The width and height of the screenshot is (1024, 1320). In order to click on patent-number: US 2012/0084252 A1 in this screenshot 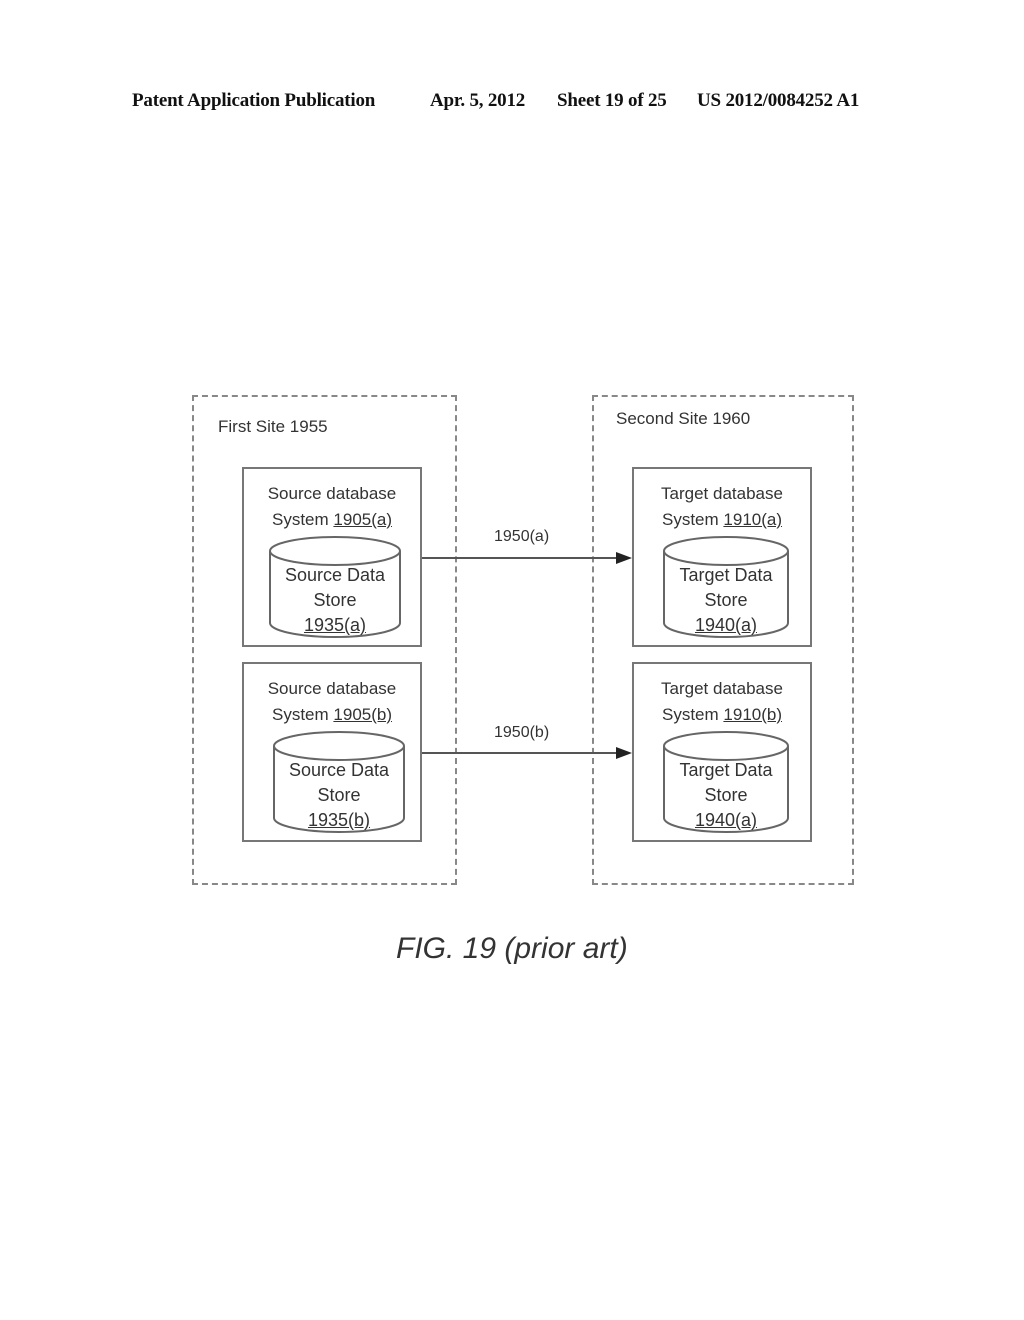, I will do `click(778, 100)`.